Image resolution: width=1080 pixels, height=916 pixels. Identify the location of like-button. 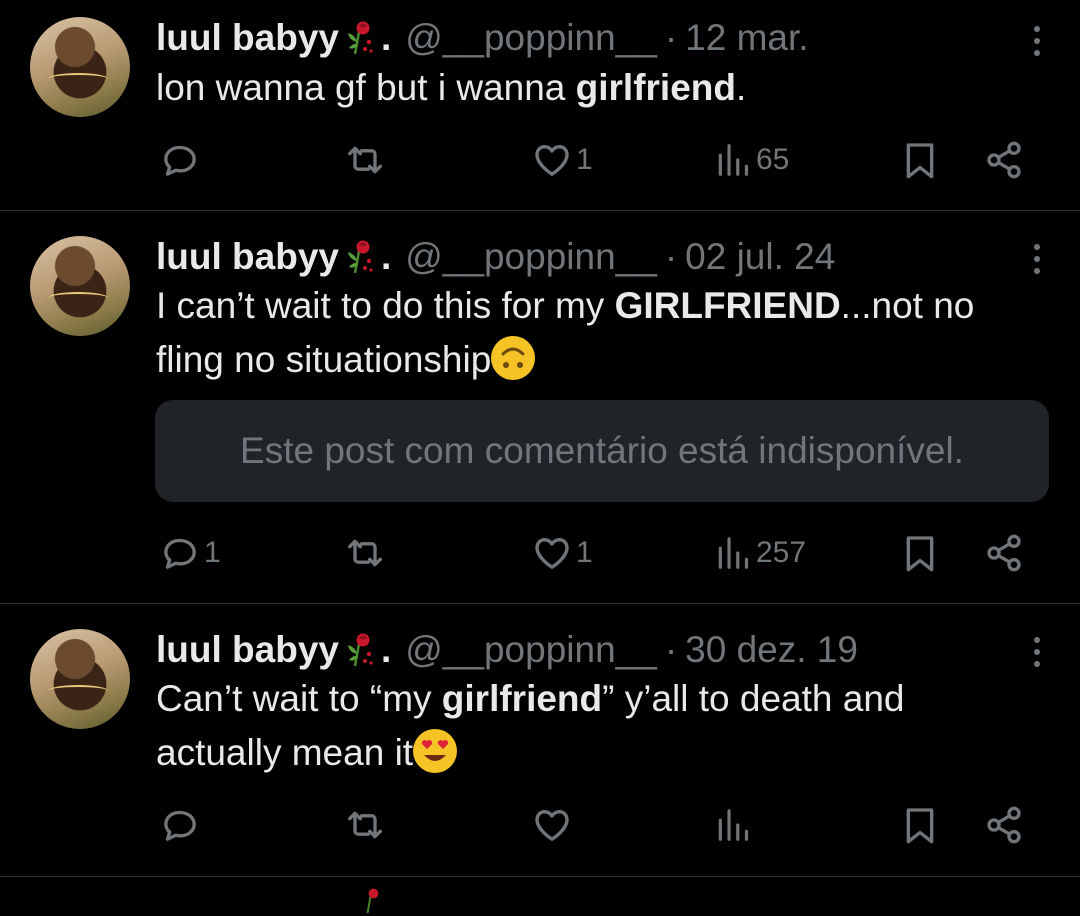
(554, 825).